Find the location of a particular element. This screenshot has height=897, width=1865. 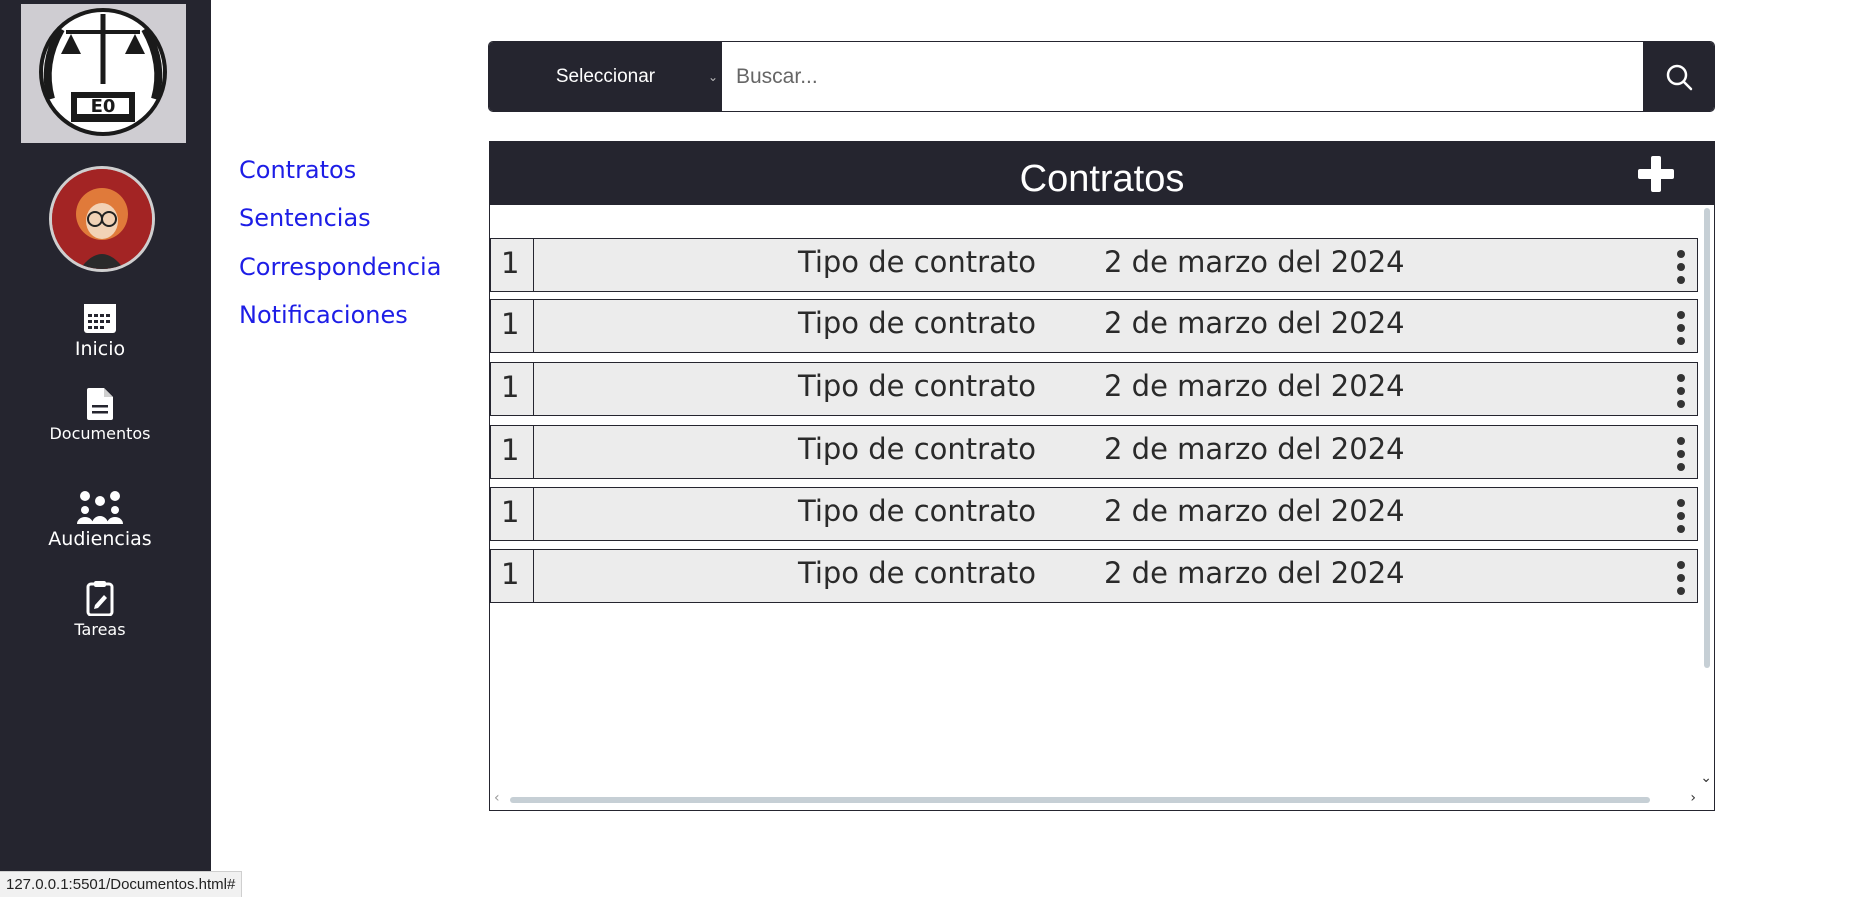

calendar-icon is located at coordinates (100, 318).